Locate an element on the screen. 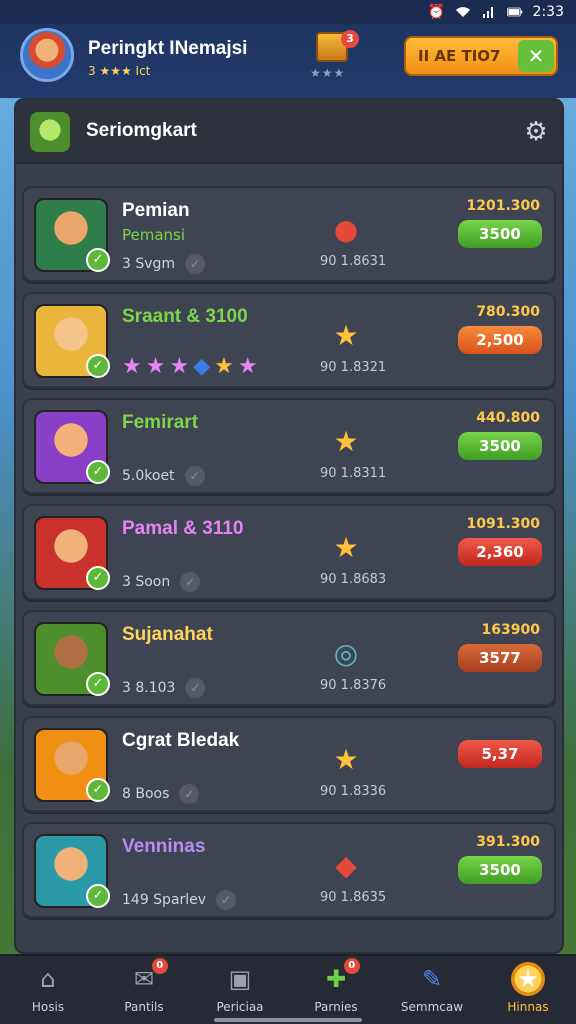 This screenshot has height=1024, width=576. nav-item-2: ▣ Periciaa is located at coordinates (240, 990).